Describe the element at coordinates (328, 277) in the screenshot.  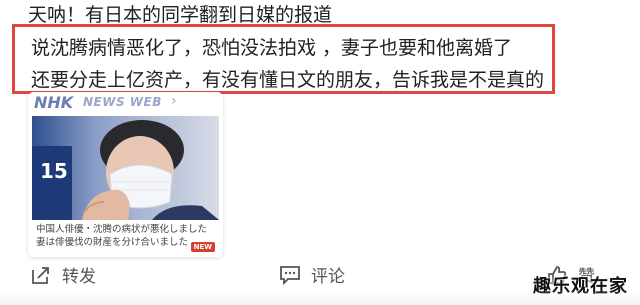
I see `comment-label: 评论` at that location.